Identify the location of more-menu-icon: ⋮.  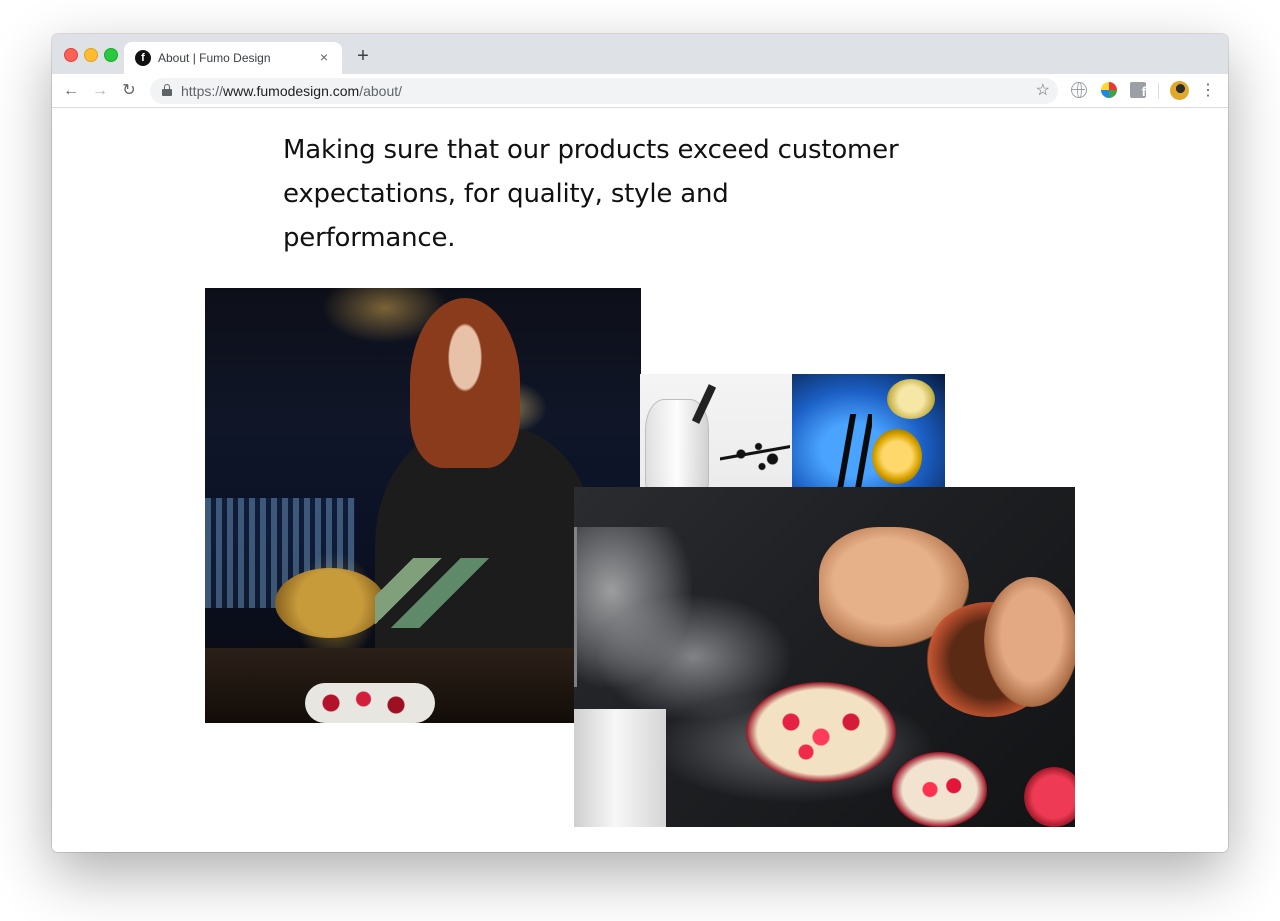
(1208, 91).